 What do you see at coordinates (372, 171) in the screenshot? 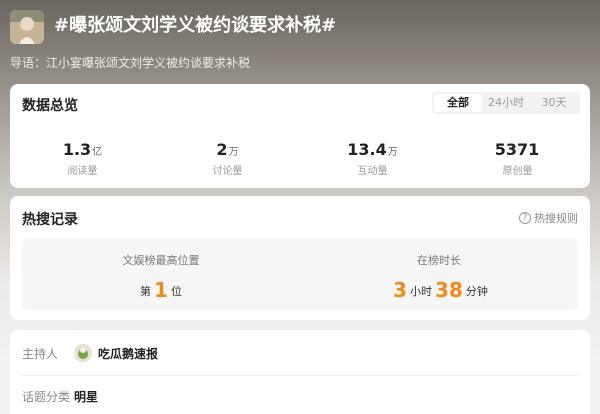
I see `stat-label: 互动量` at bounding box center [372, 171].